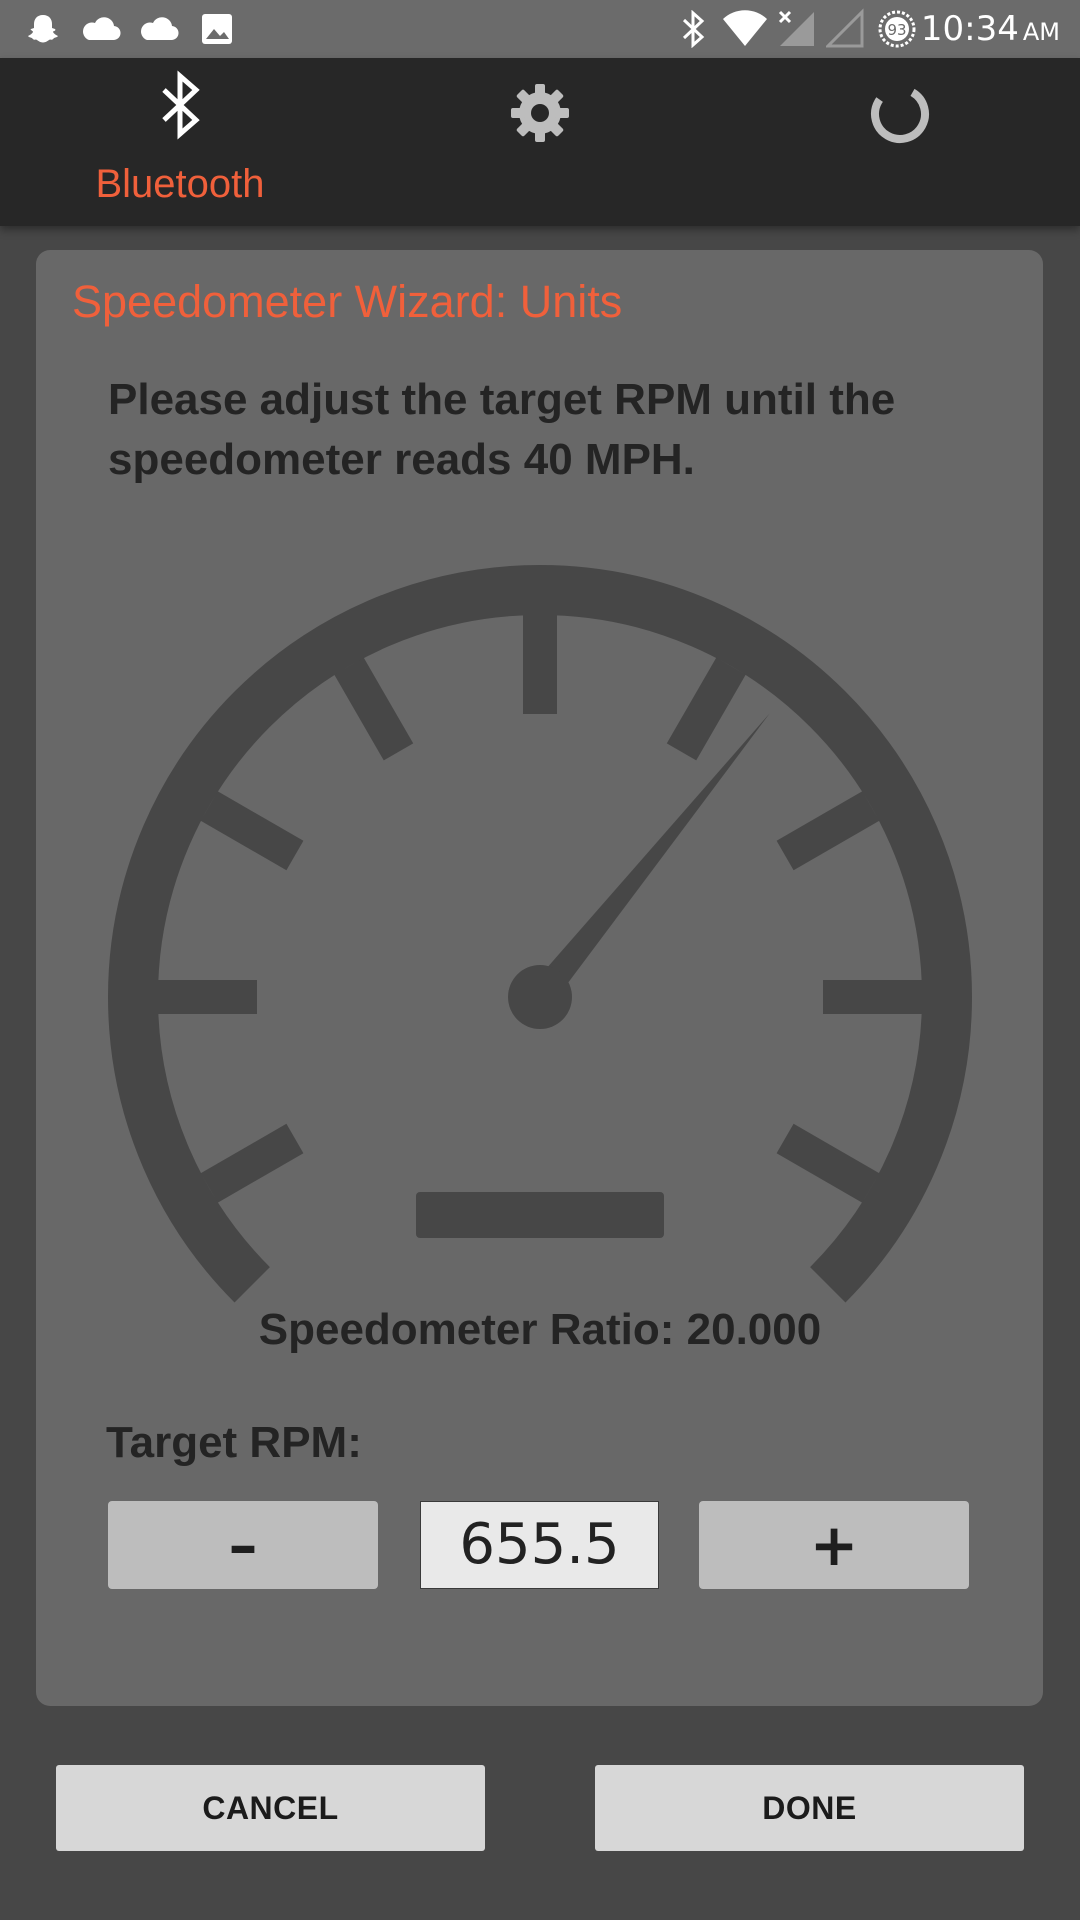 Image resolution: width=1080 pixels, height=1920 pixels. Describe the element at coordinates (234, 1442) in the screenshot. I see `target-rpm-label: Target RPM:` at that location.